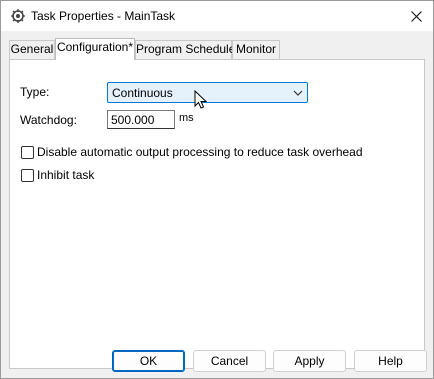 The width and height of the screenshot is (434, 379). I want to click on tab-configuration: Configuration*, so click(95, 49).